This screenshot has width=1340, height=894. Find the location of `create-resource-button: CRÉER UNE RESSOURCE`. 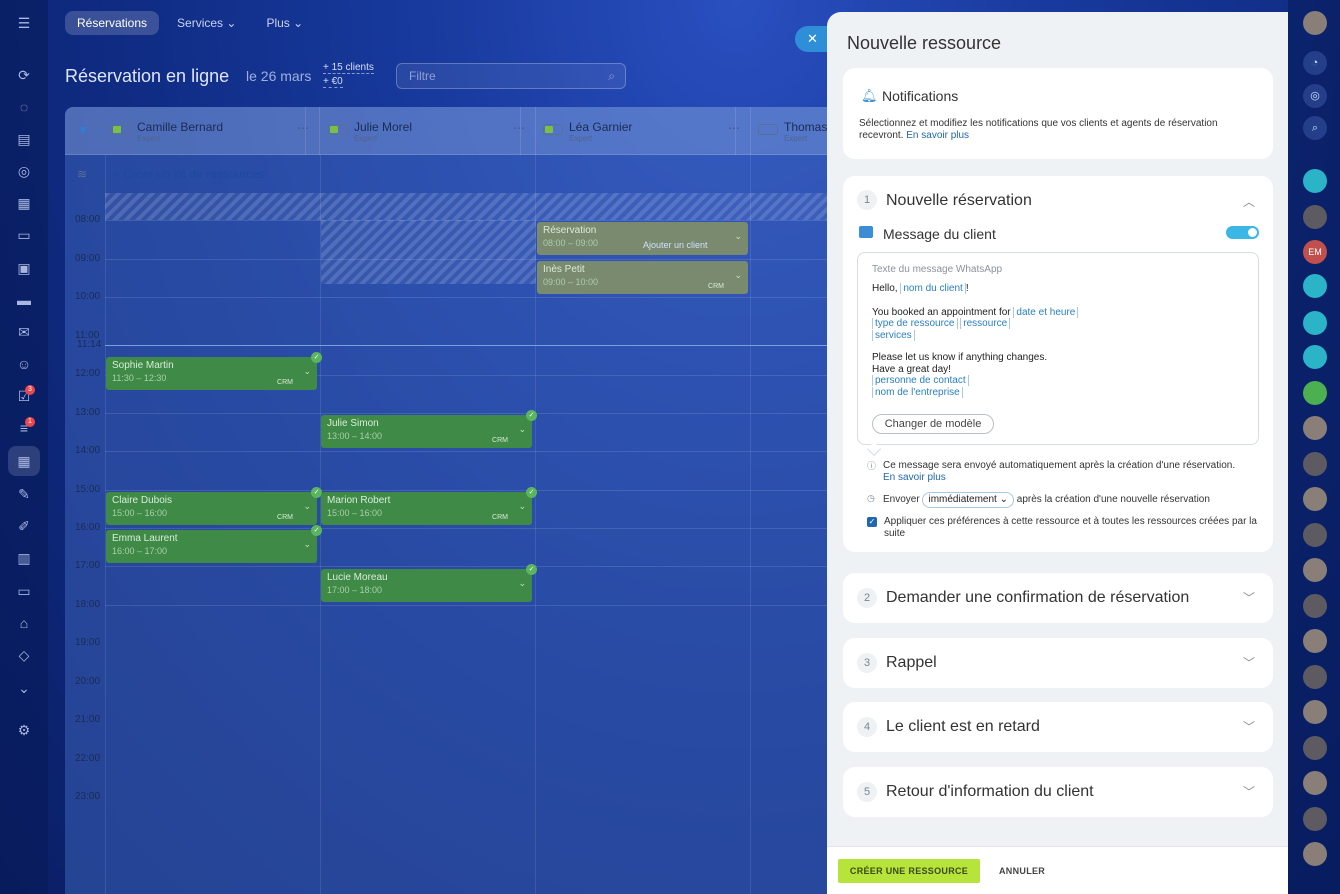

create-resource-button: CRÉER UNE RESSOURCE is located at coordinates (909, 871).